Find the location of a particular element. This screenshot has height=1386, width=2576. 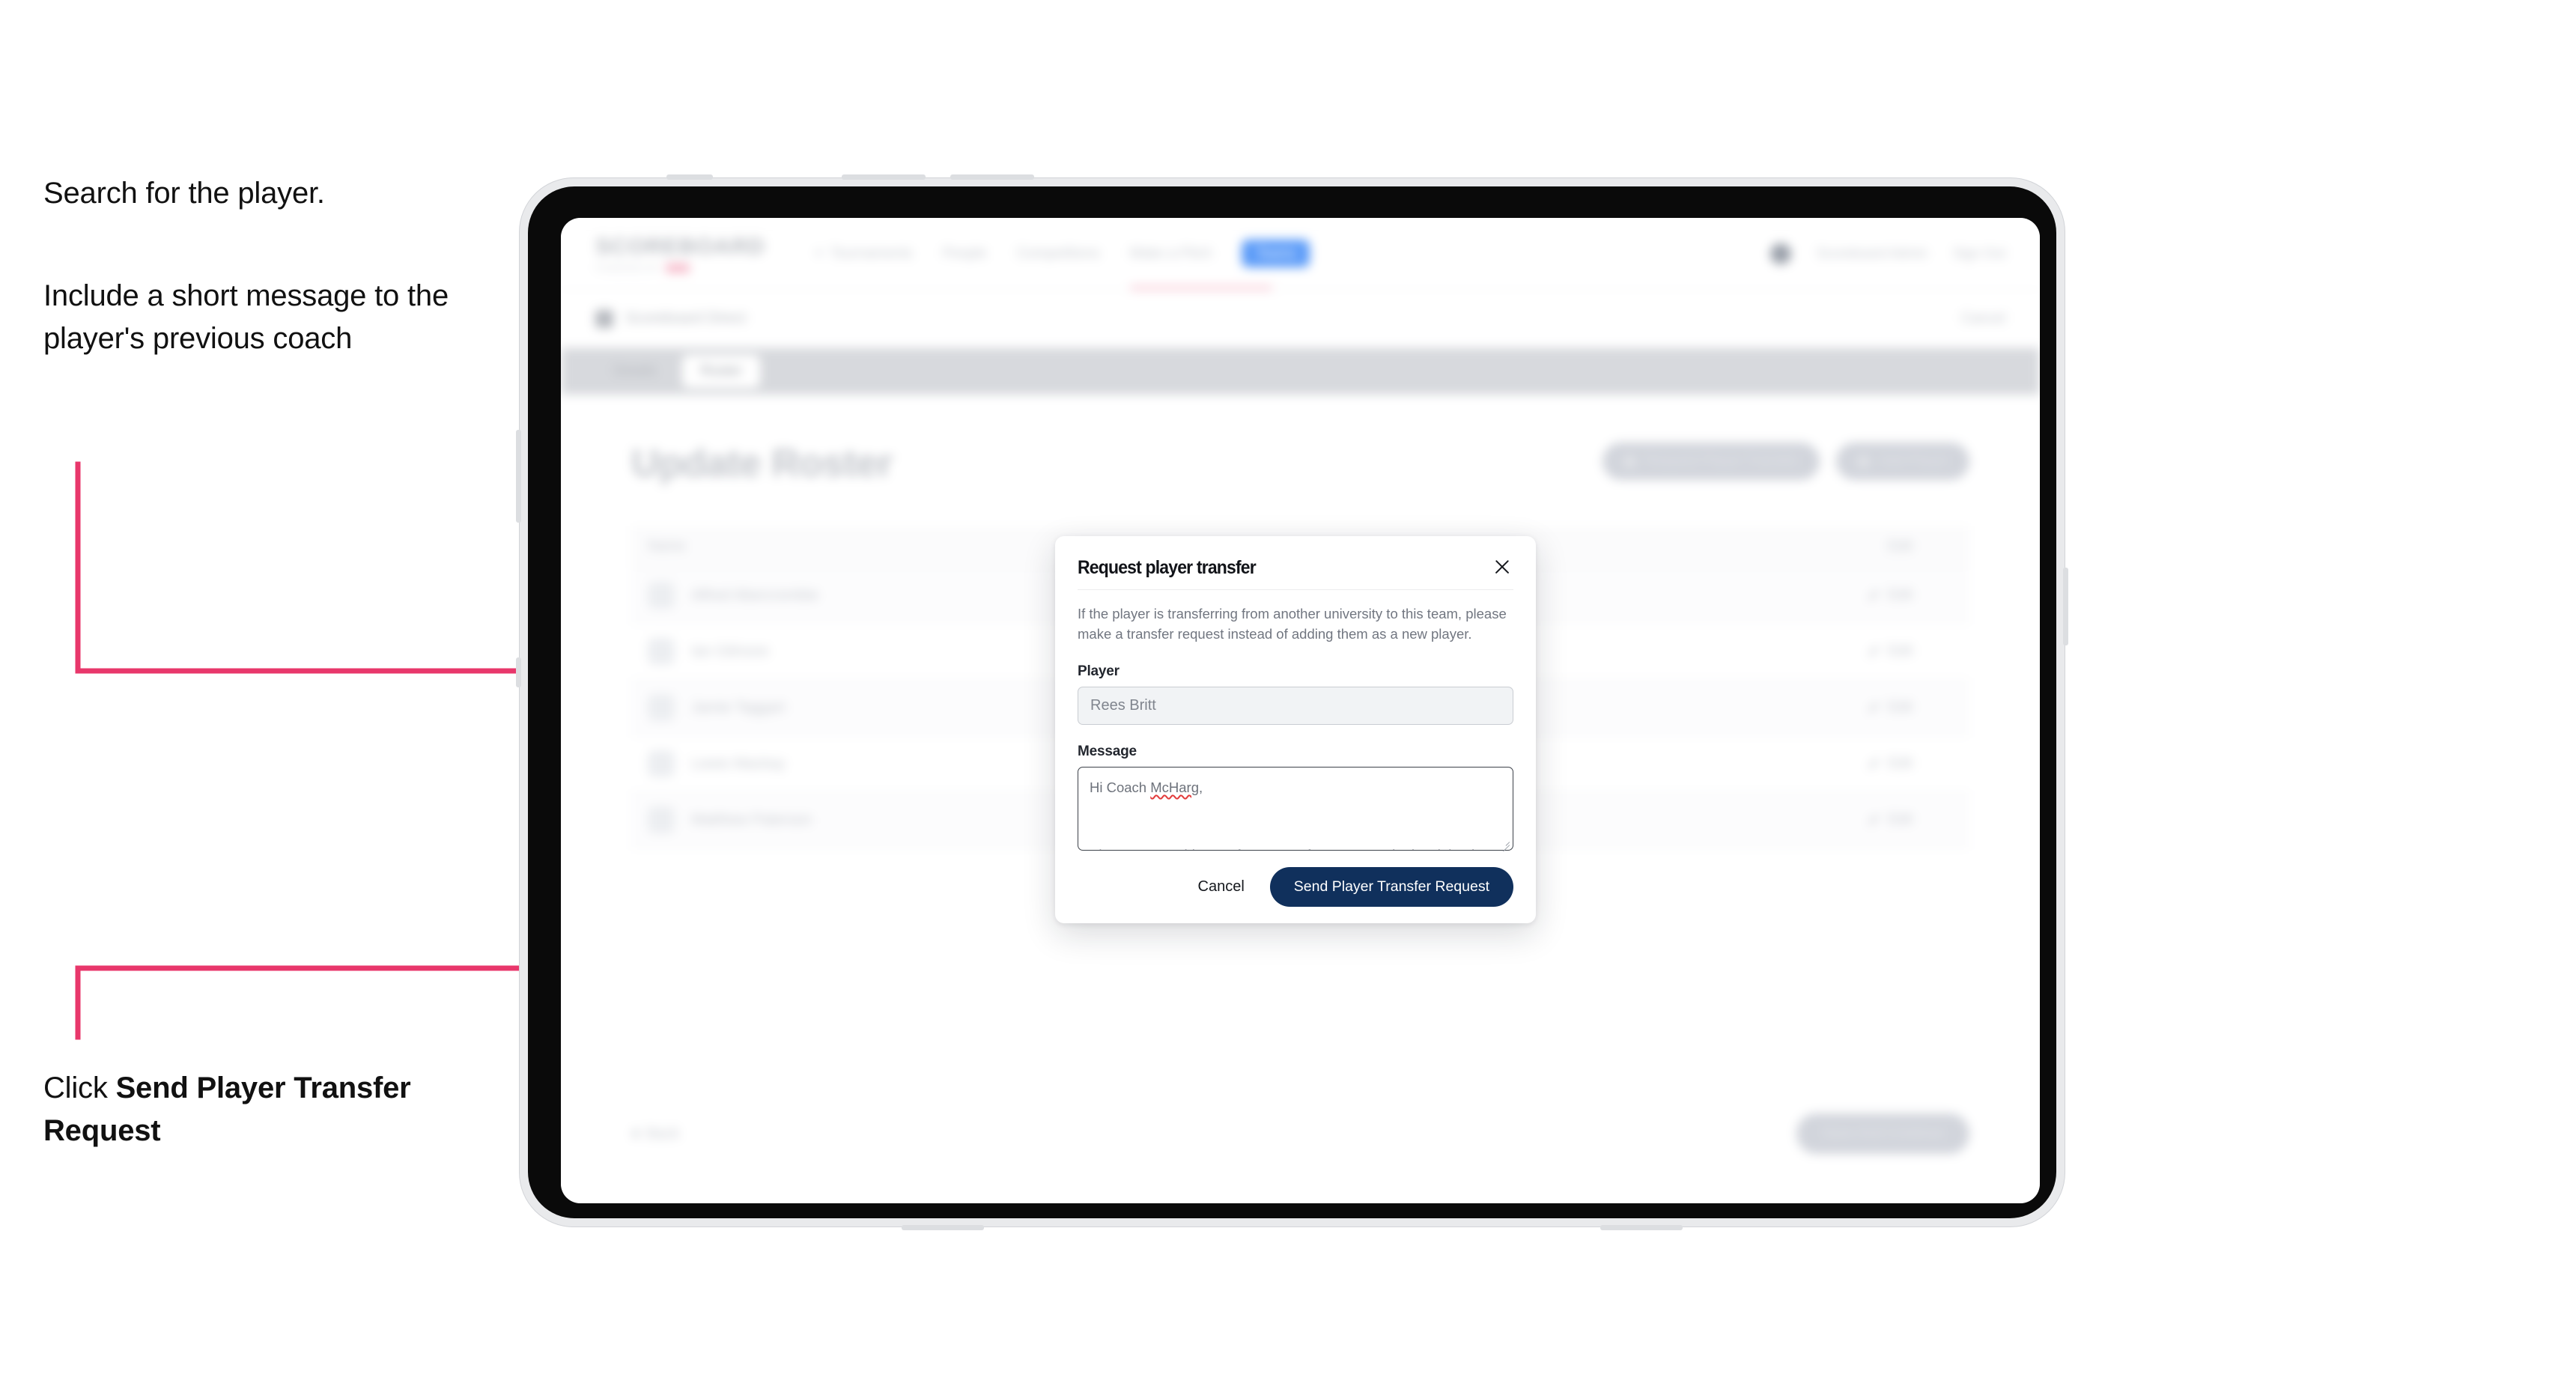

modal-header: Request player transfer is located at coordinates (1295, 574).